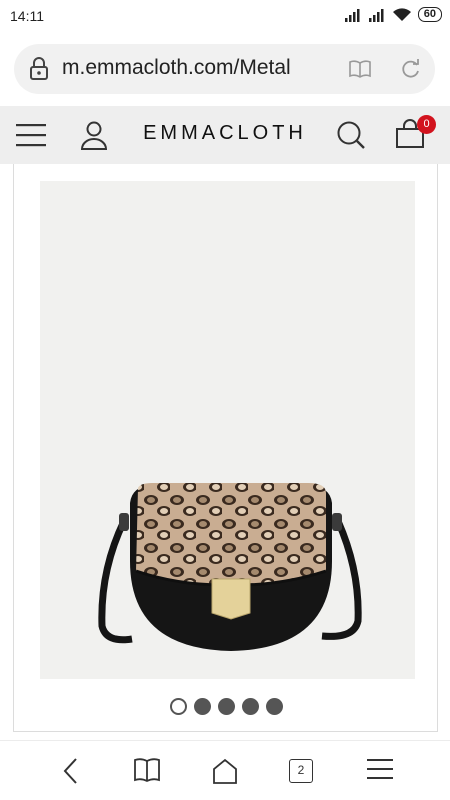 This screenshot has width=450, height=800. Describe the element at coordinates (27, 16) in the screenshot. I see `status-time: 14:11` at that location.